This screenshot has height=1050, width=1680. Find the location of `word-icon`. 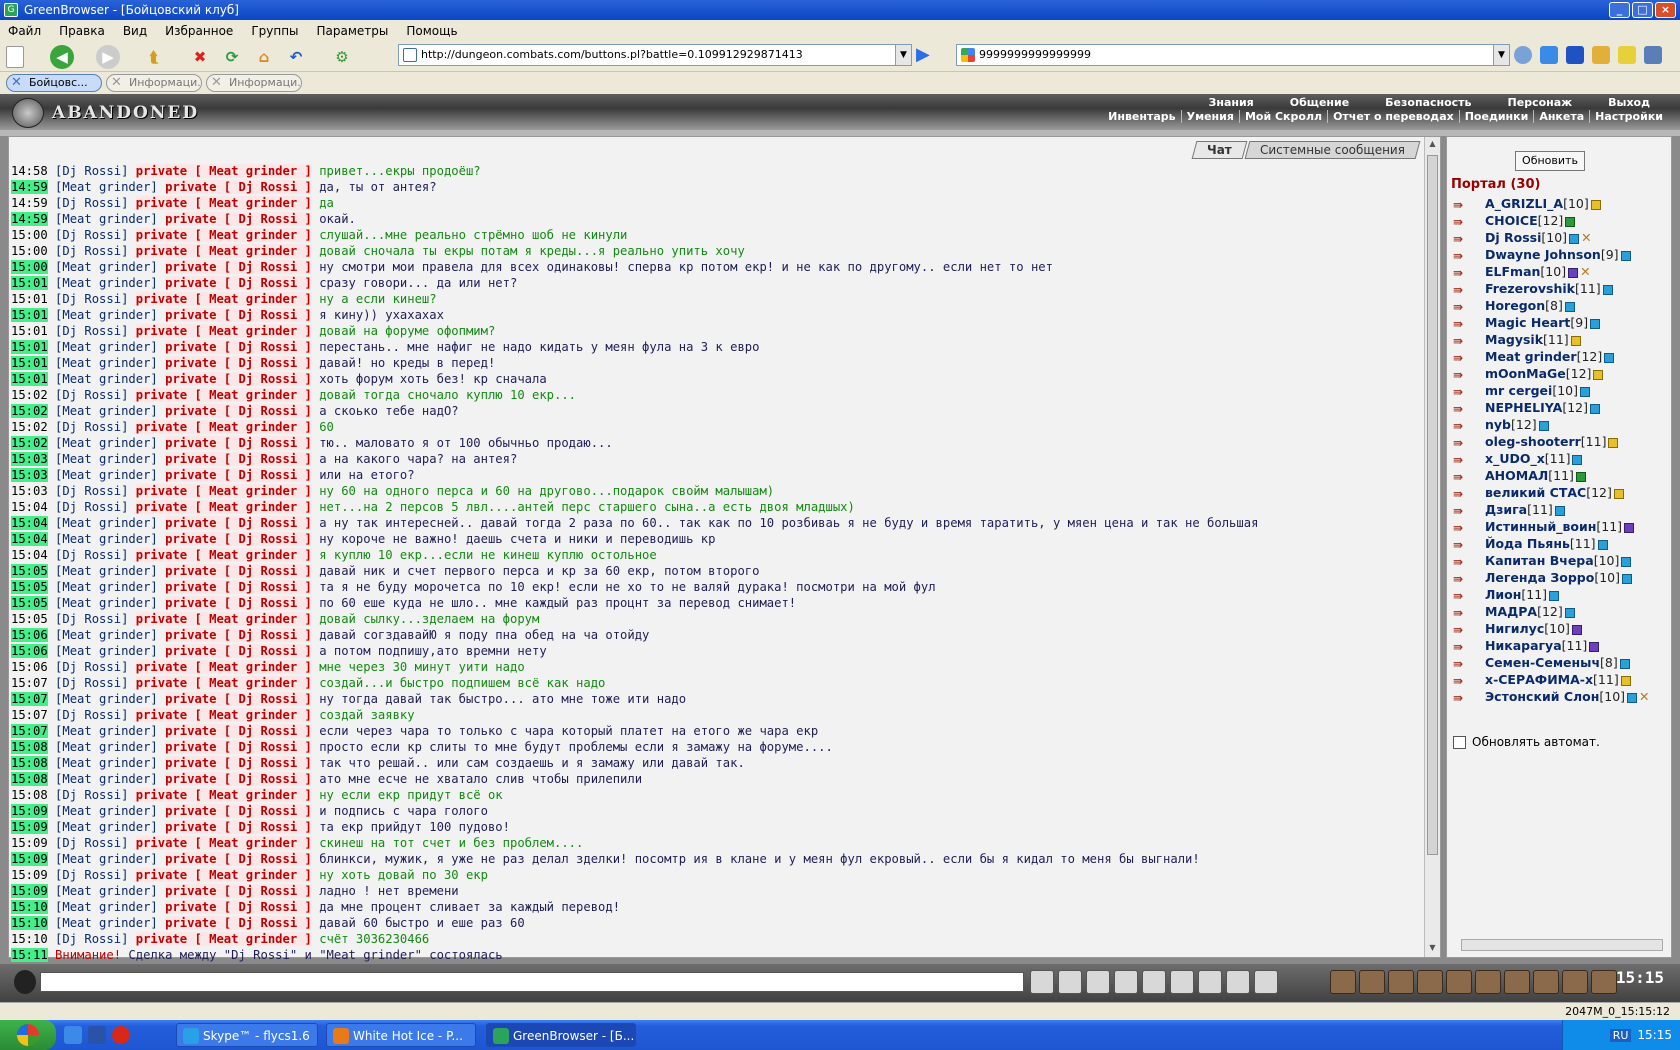

word-icon is located at coordinates (97, 1035).